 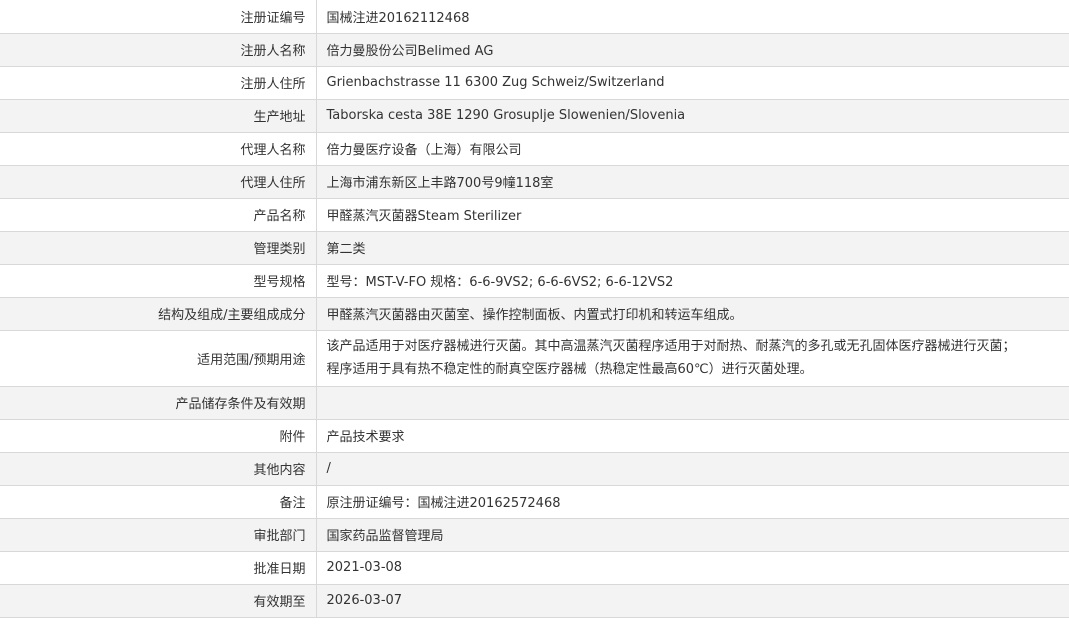 What do you see at coordinates (692, 469) in the screenshot?
I see `field-value: /` at bounding box center [692, 469].